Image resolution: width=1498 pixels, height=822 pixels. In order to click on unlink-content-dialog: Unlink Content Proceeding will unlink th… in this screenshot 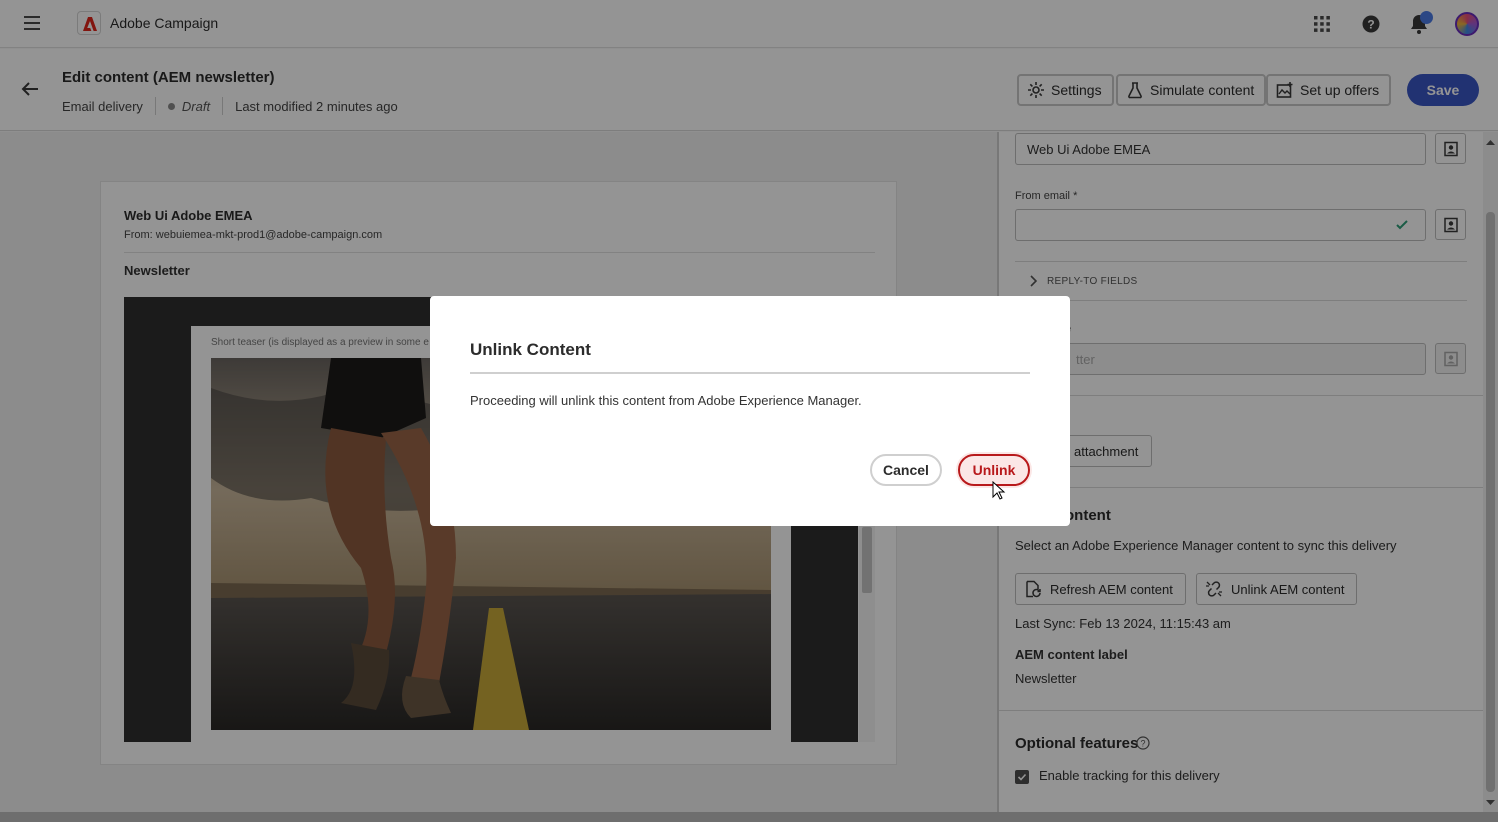, I will do `click(750, 411)`.